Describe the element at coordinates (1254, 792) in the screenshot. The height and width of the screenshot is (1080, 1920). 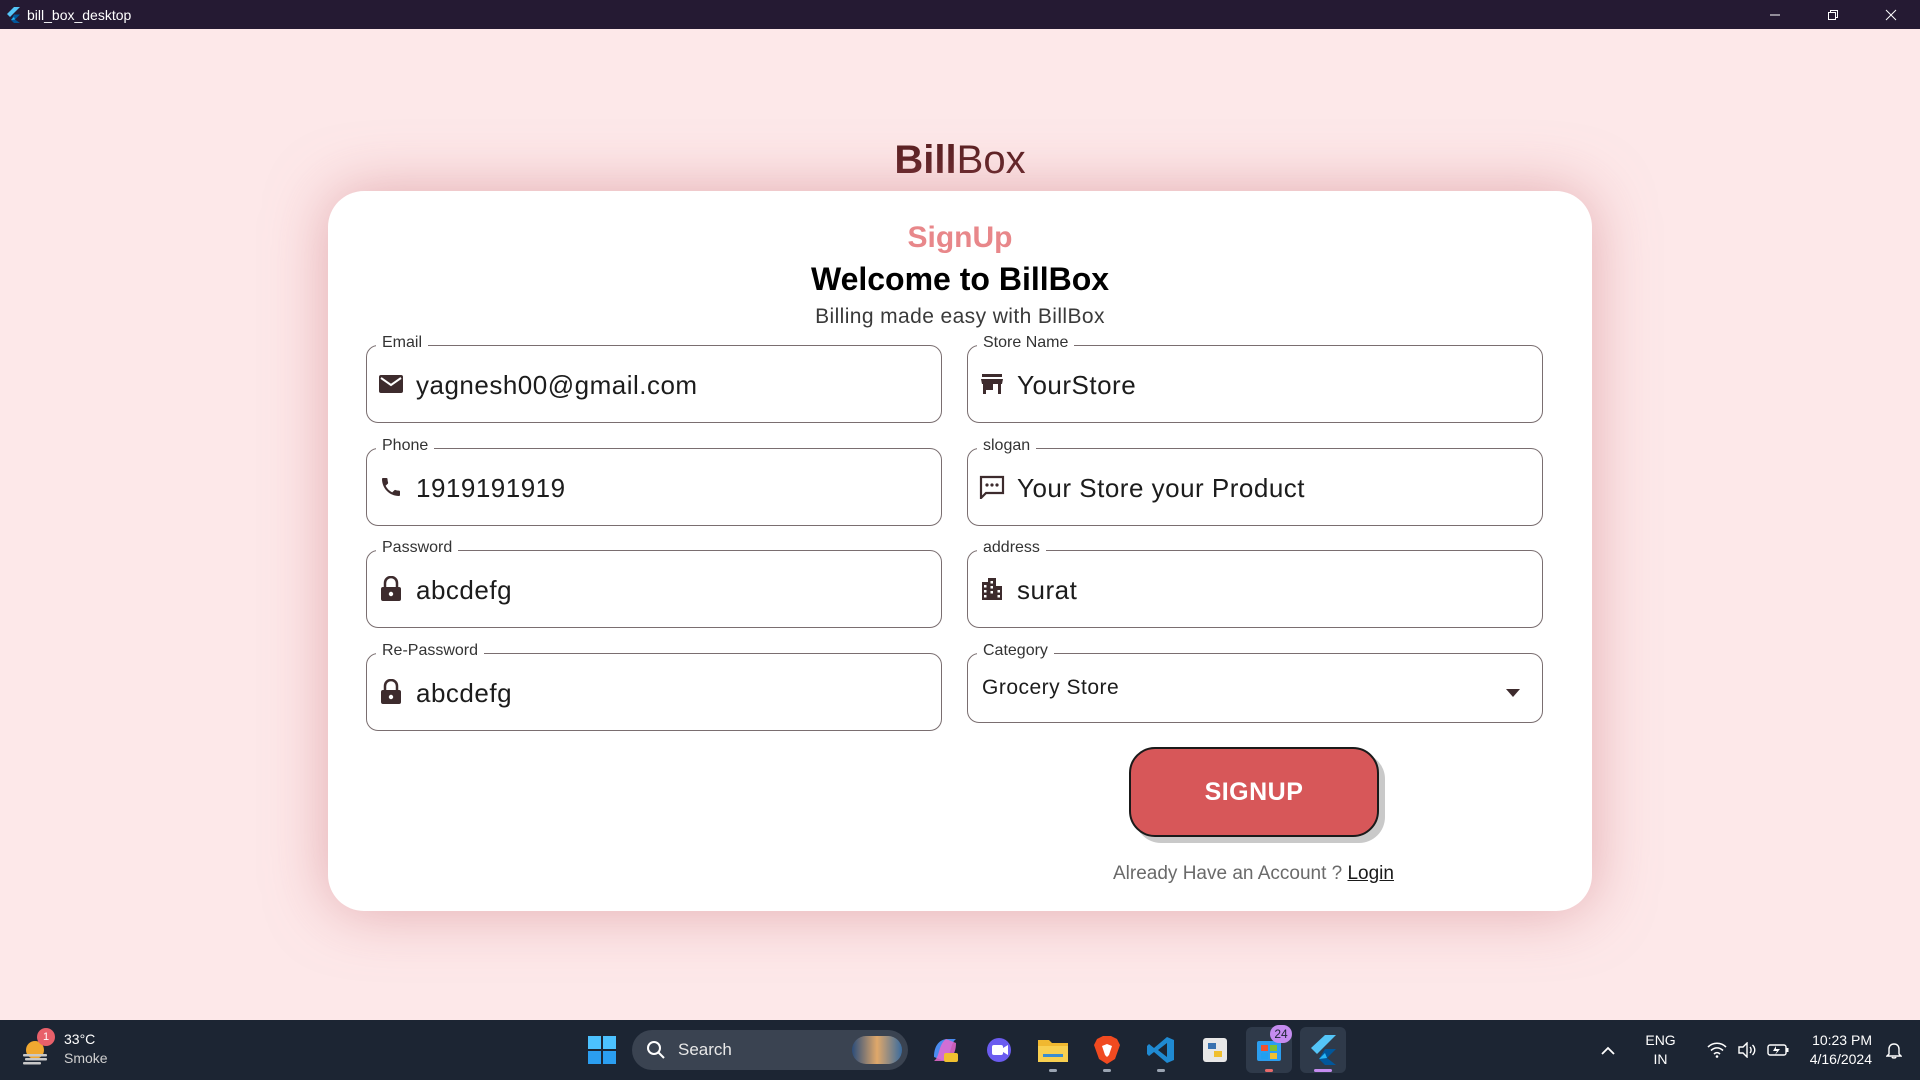
I see `signup-button: SIGNUP` at that location.